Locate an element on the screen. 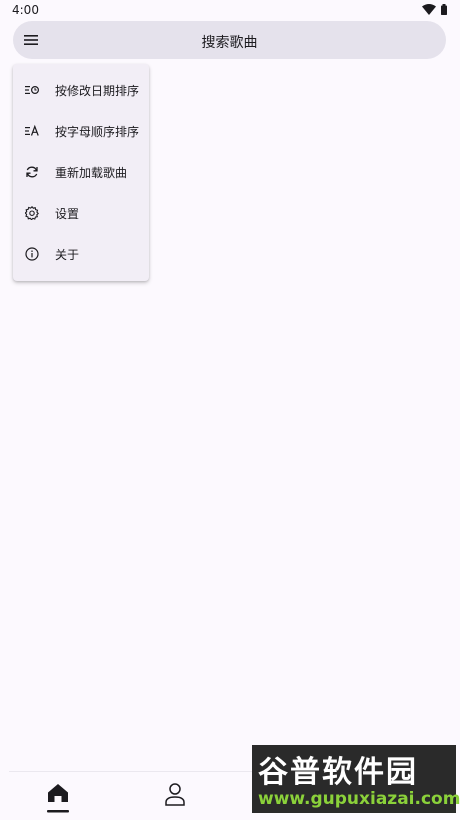 The image size is (460, 820). search-bar: 搜索歌曲 is located at coordinates (229, 40).